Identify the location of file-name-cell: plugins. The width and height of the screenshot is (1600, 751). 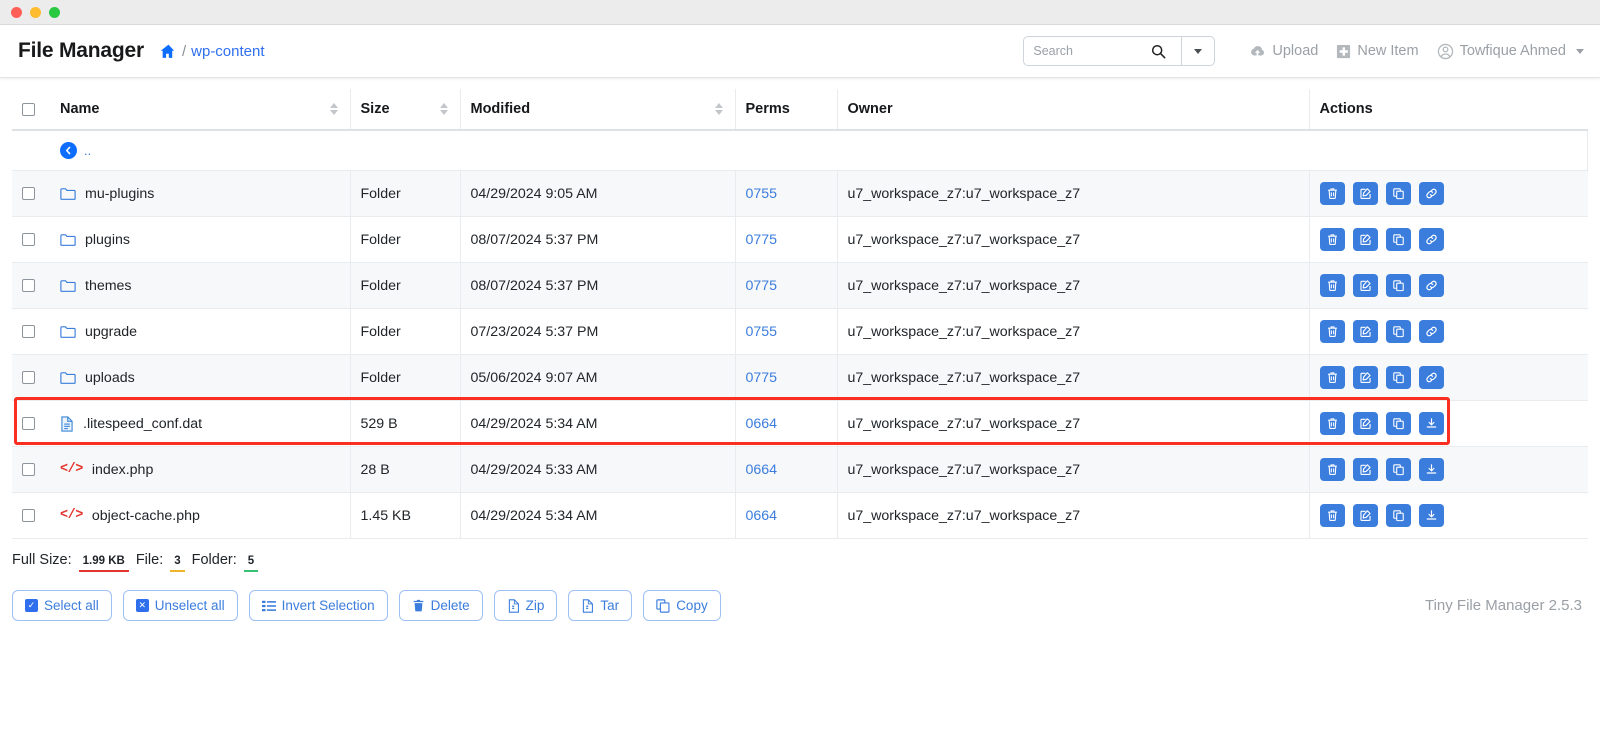
(200, 239).